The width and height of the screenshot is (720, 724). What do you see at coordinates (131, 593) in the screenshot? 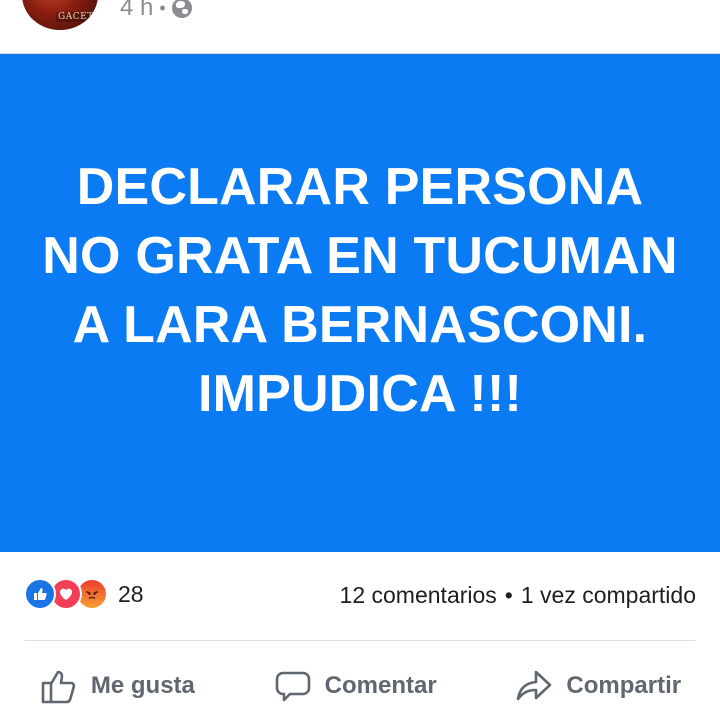
I see `reaction-count: 28` at bounding box center [131, 593].